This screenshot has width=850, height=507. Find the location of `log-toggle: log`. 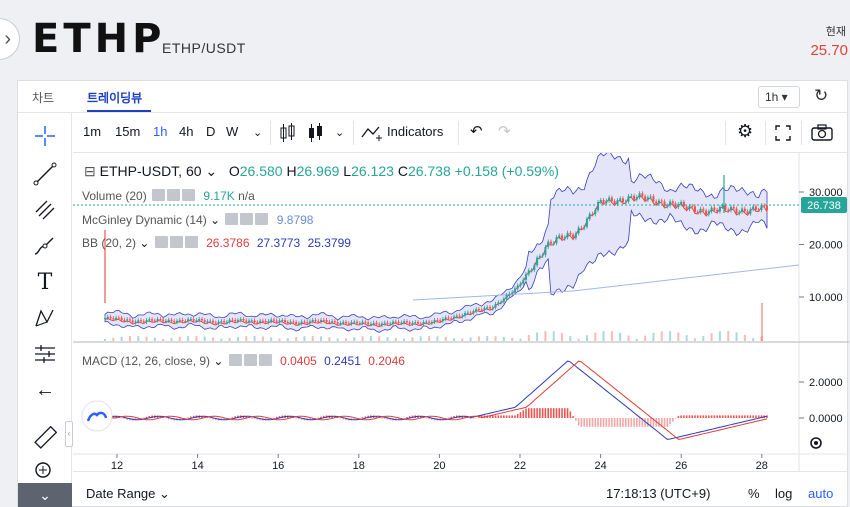

log-toggle: log is located at coordinates (783, 493).